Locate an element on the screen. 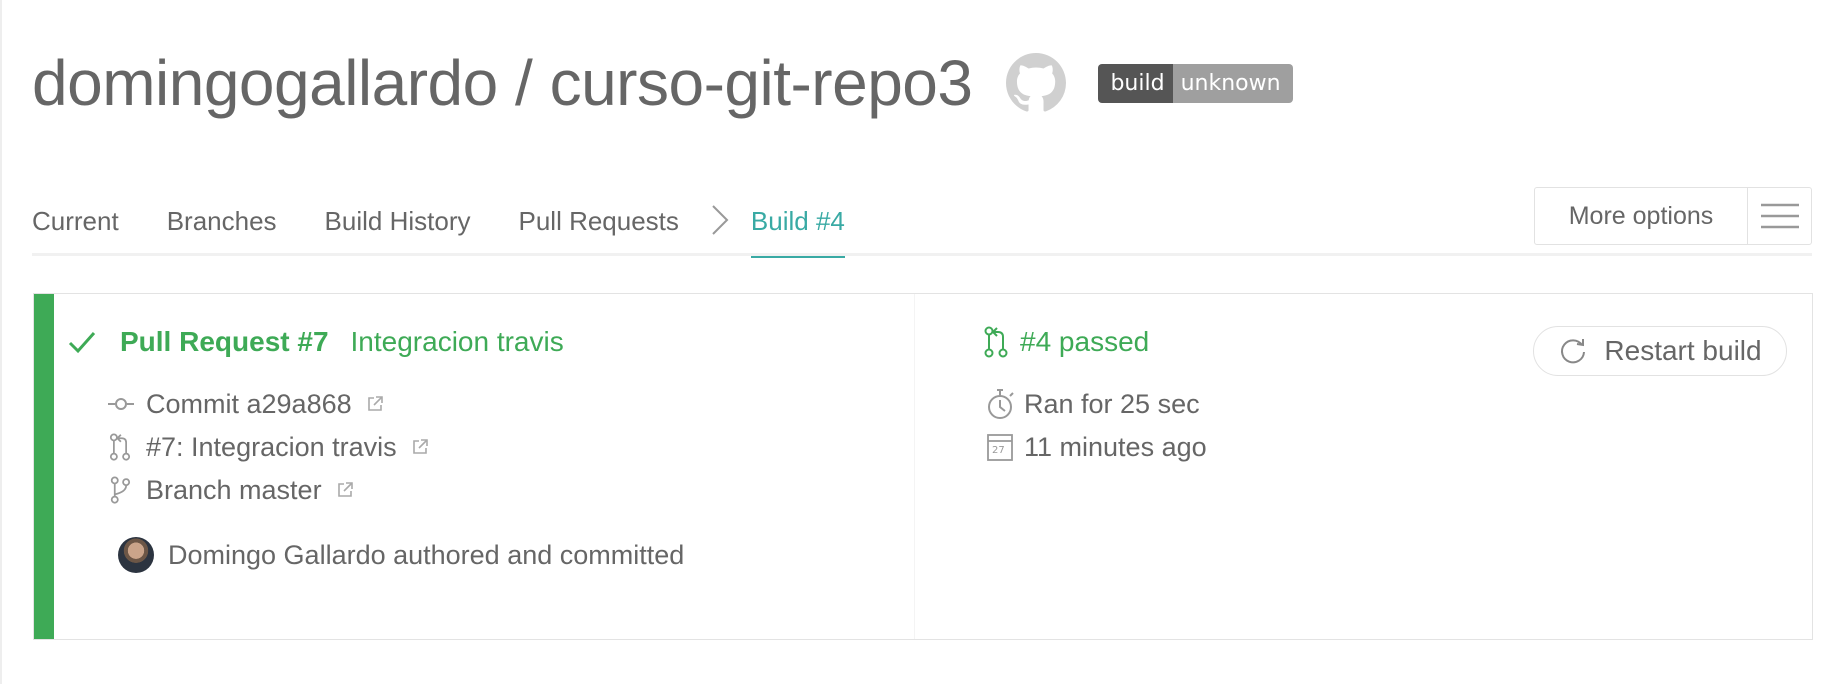 The width and height of the screenshot is (1830, 684). build-status: #4 passed is located at coordinates (1084, 342).